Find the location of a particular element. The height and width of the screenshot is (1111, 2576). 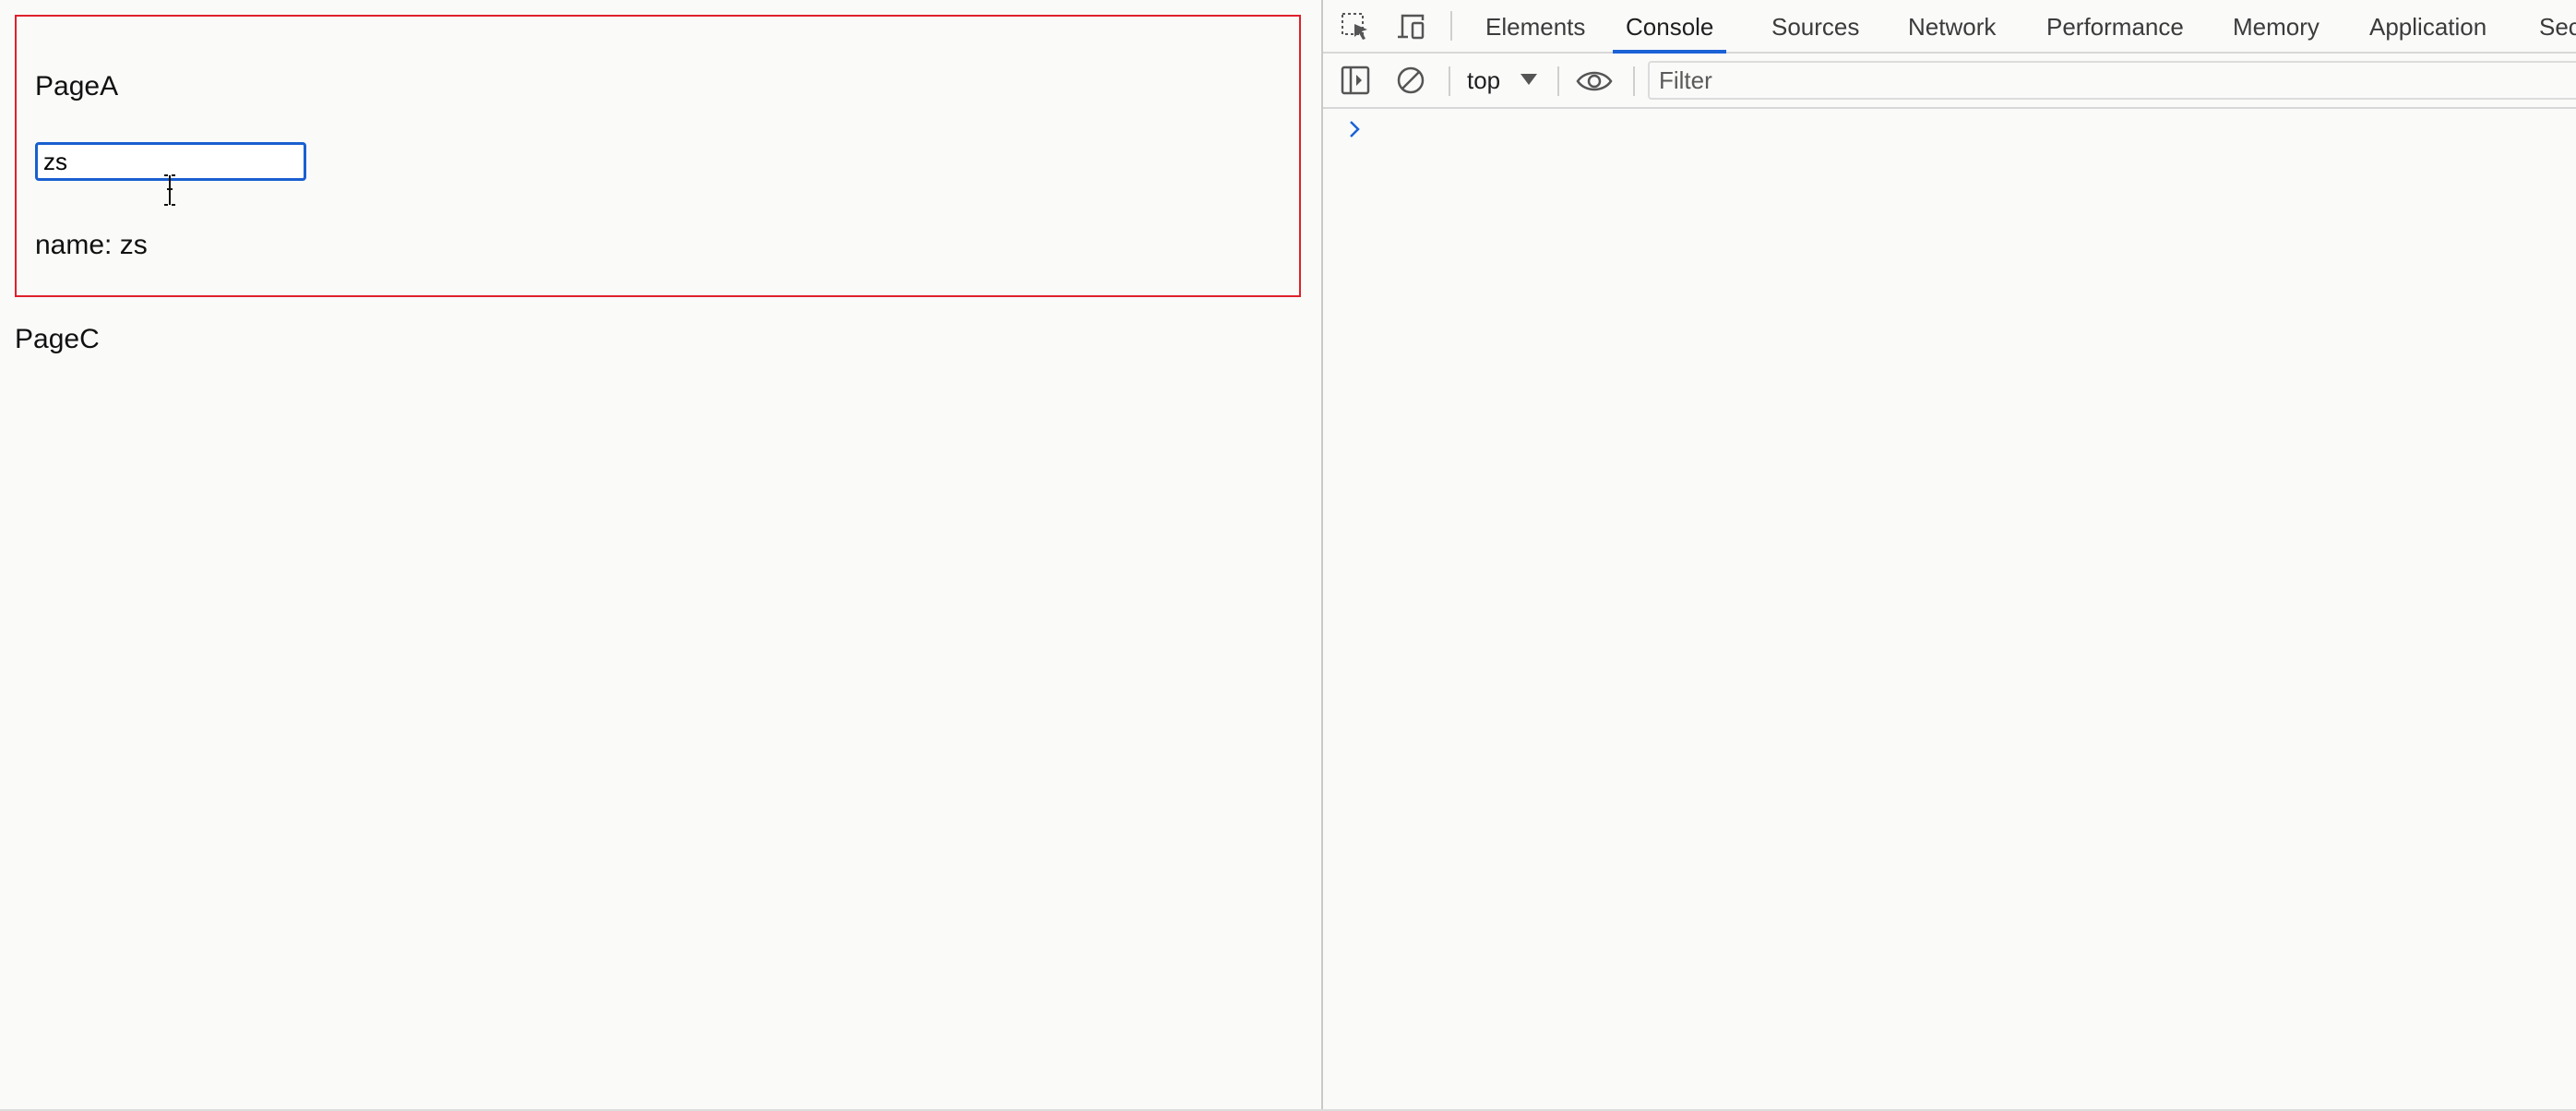

tab-network: Network is located at coordinates (1952, 27).